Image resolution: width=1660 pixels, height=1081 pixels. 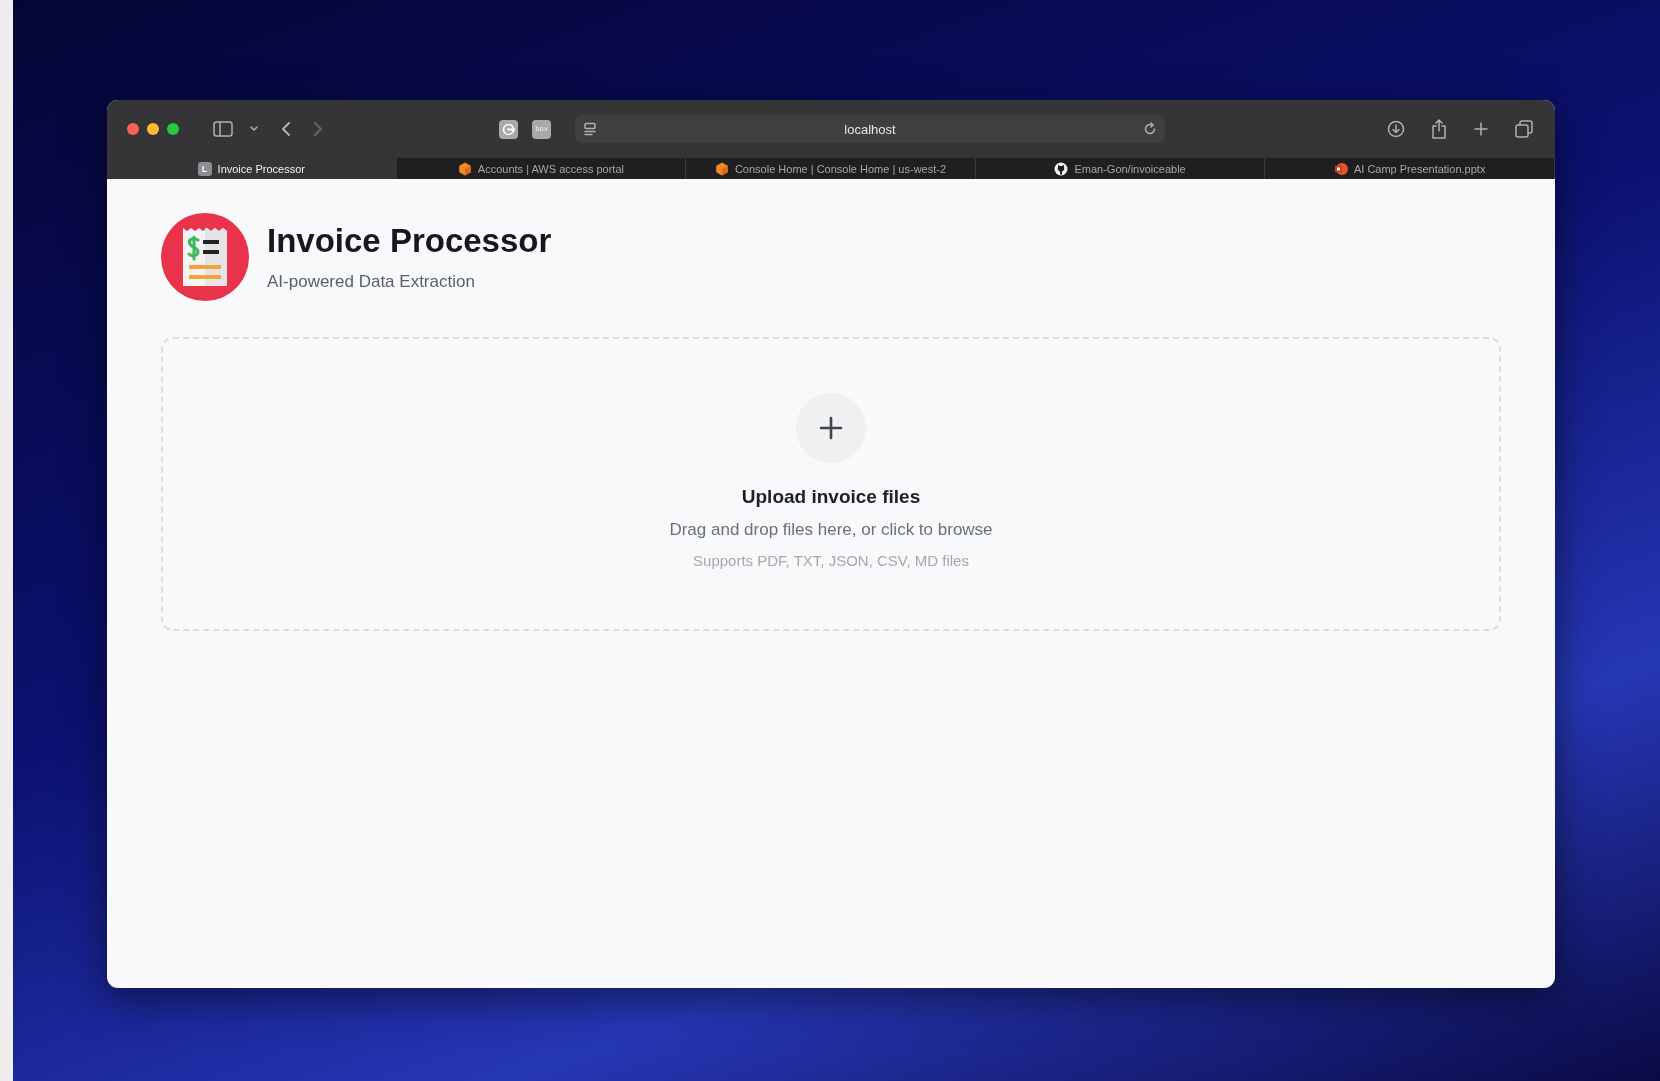 What do you see at coordinates (1524, 129) in the screenshot?
I see `tab-overview-button` at bounding box center [1524, 129].